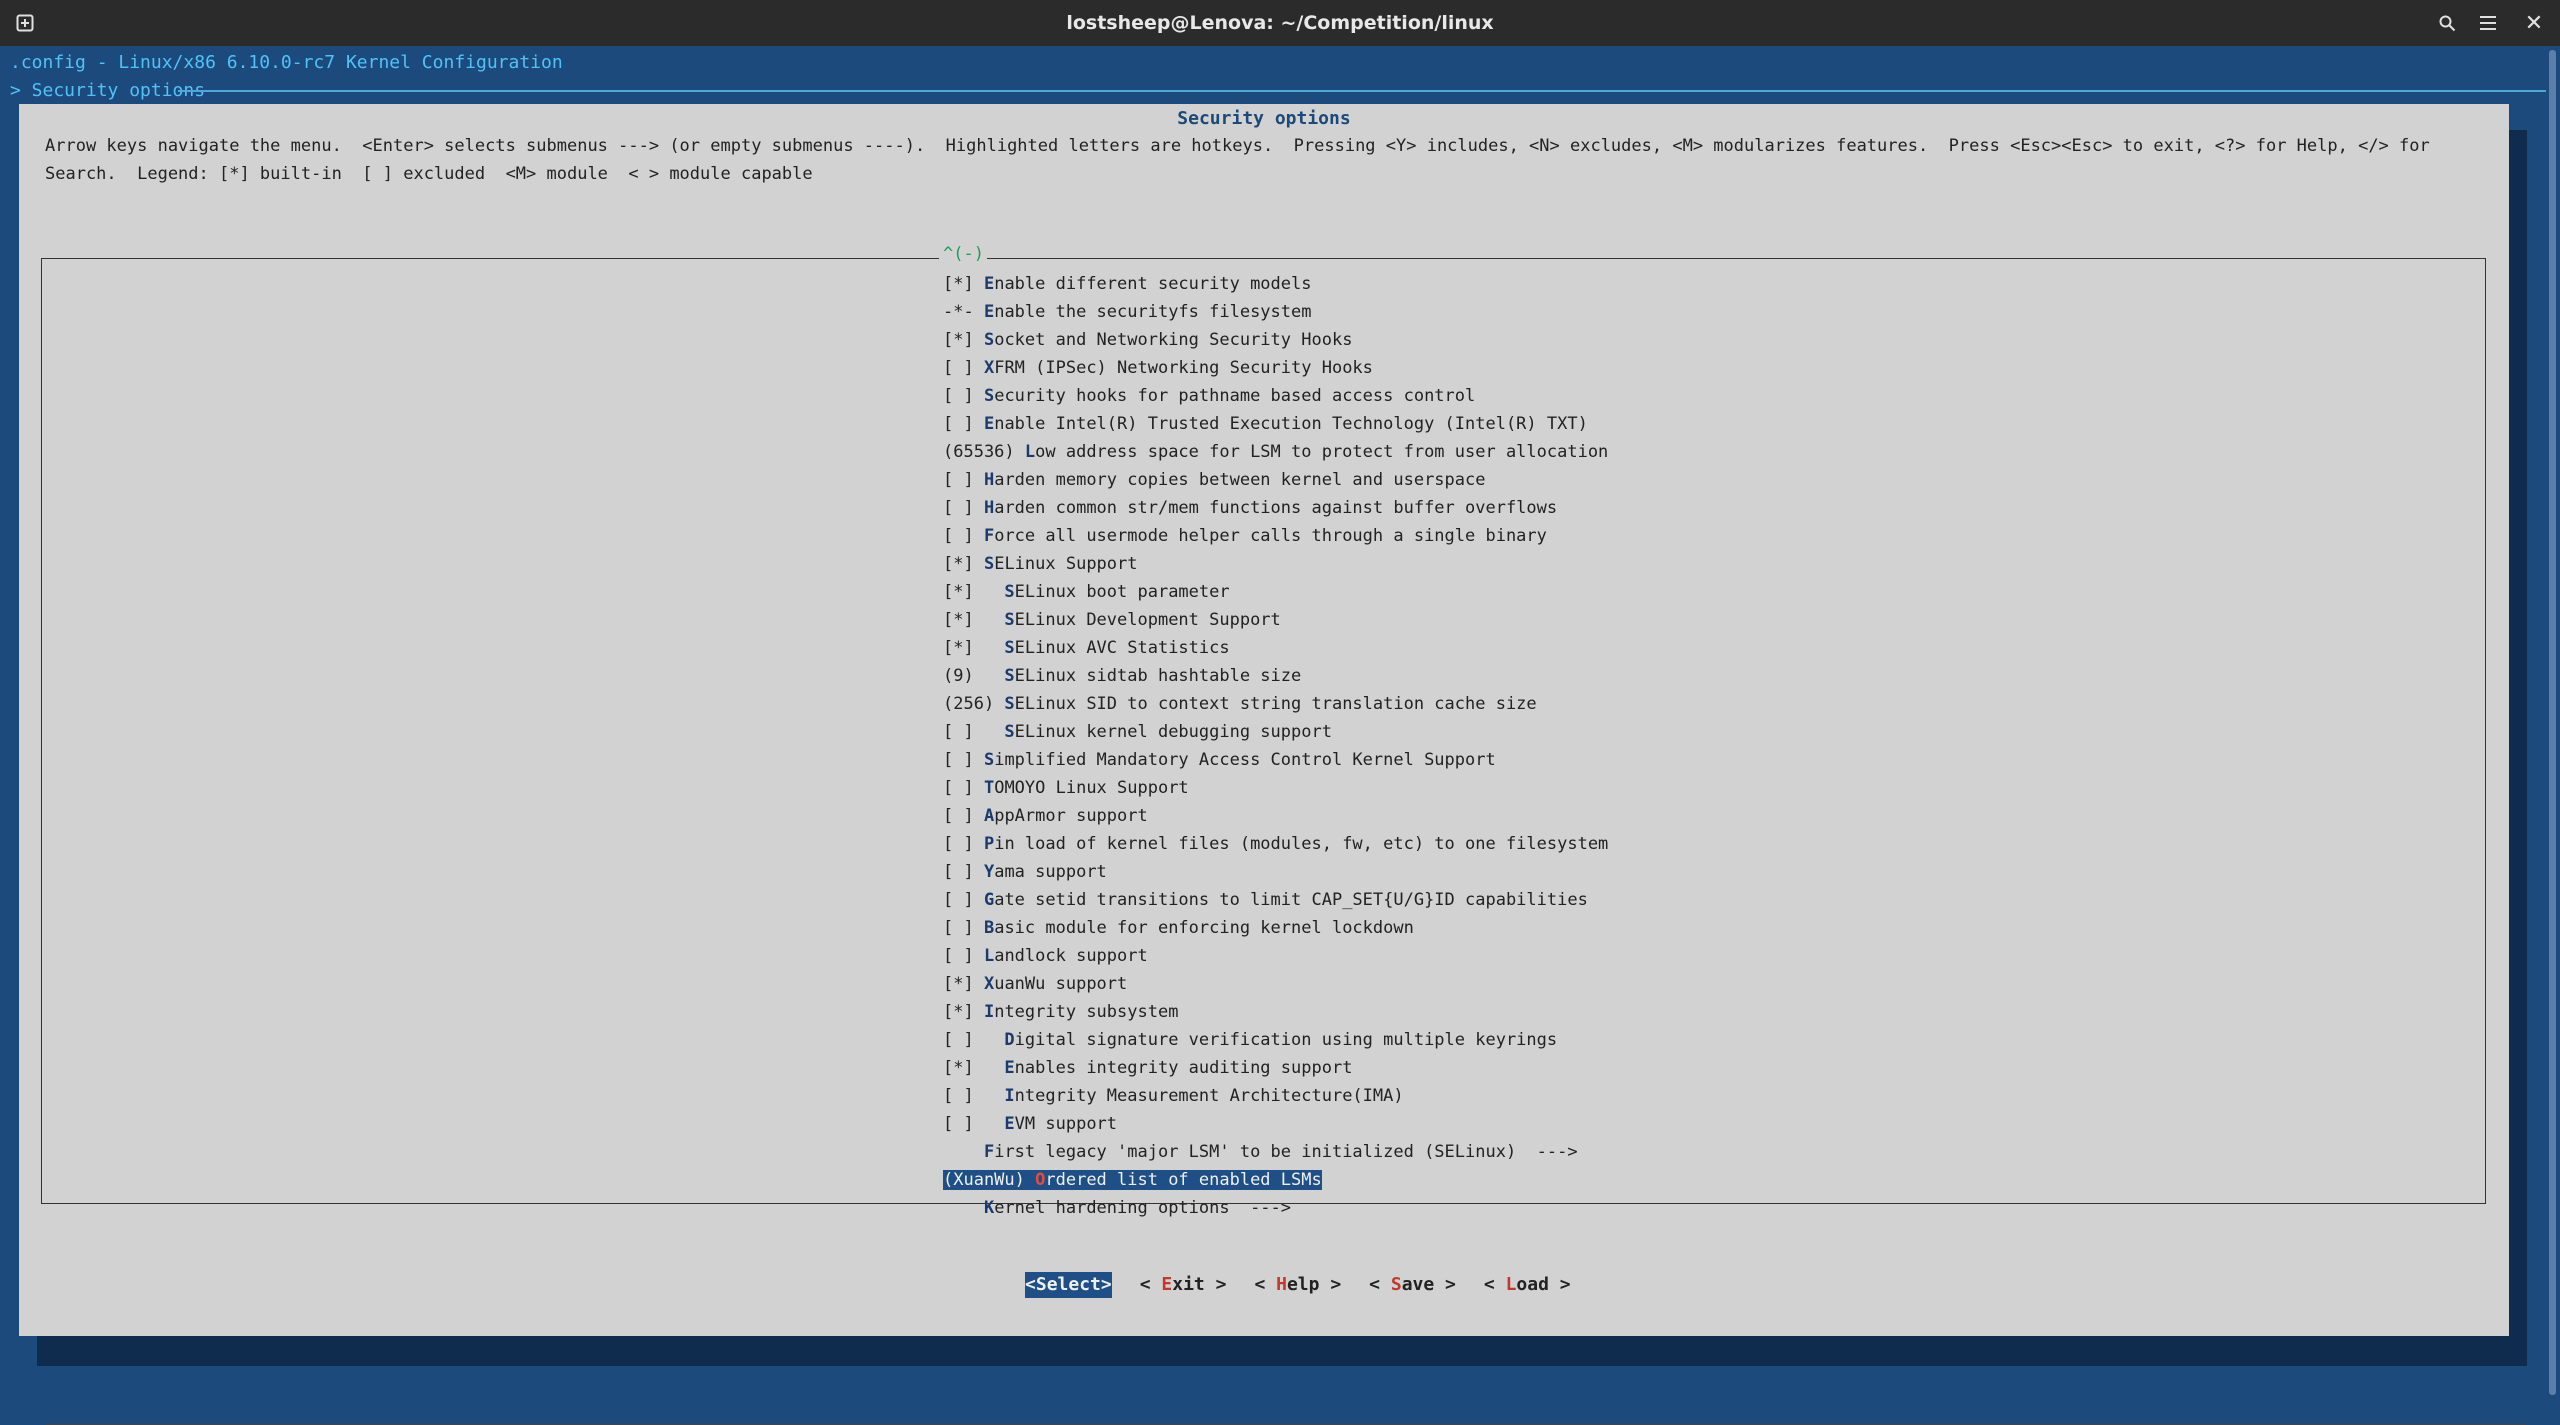 The width and height of the screenshot is (2560, 1425). Describe the element at coordinates (1147, 620) in the screenshot. I see `menu-item-label: ELinux Development Support` at that location.